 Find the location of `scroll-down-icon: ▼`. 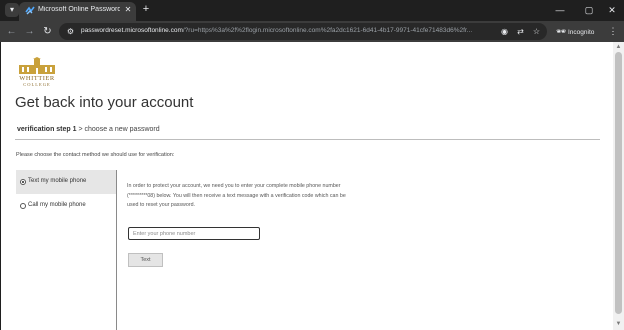

scroll-down-icon: ▼ is located at coordinates (618, 324).